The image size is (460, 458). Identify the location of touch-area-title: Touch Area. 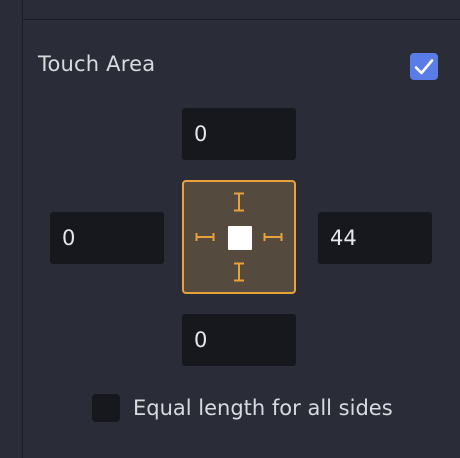
(97, 64).